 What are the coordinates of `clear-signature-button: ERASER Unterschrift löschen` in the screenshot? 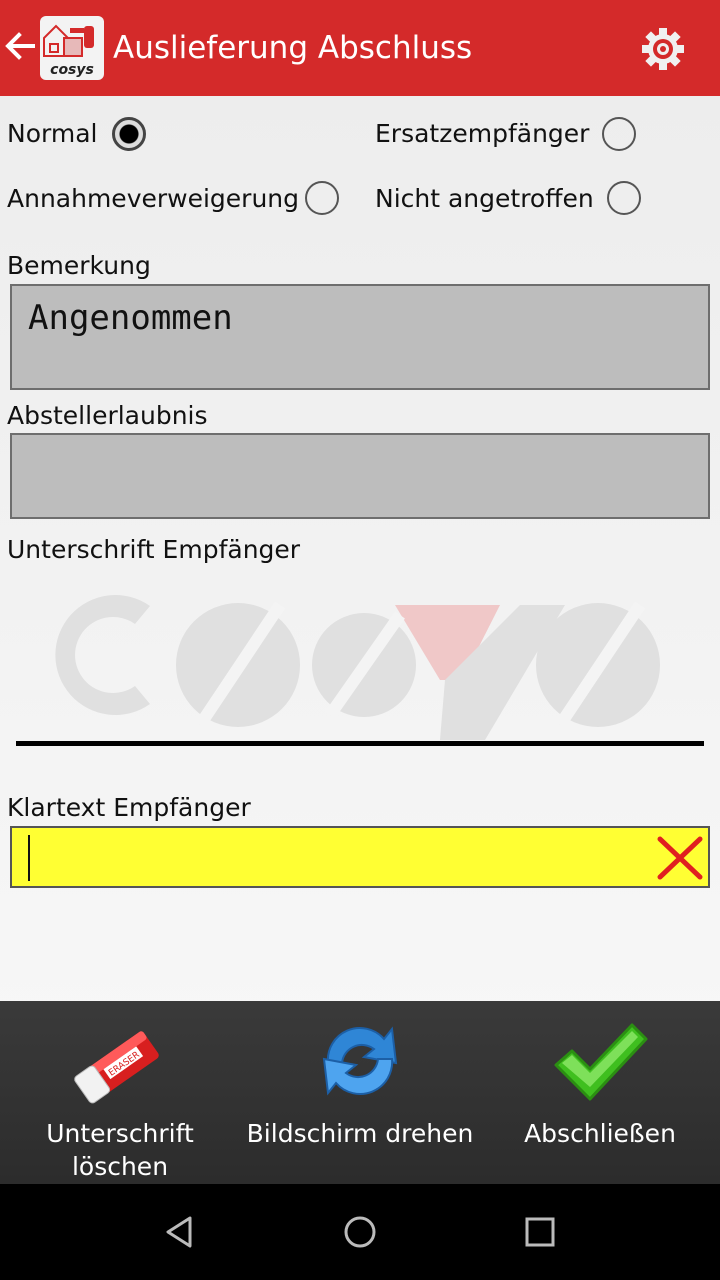 It's located at (120, 1092).